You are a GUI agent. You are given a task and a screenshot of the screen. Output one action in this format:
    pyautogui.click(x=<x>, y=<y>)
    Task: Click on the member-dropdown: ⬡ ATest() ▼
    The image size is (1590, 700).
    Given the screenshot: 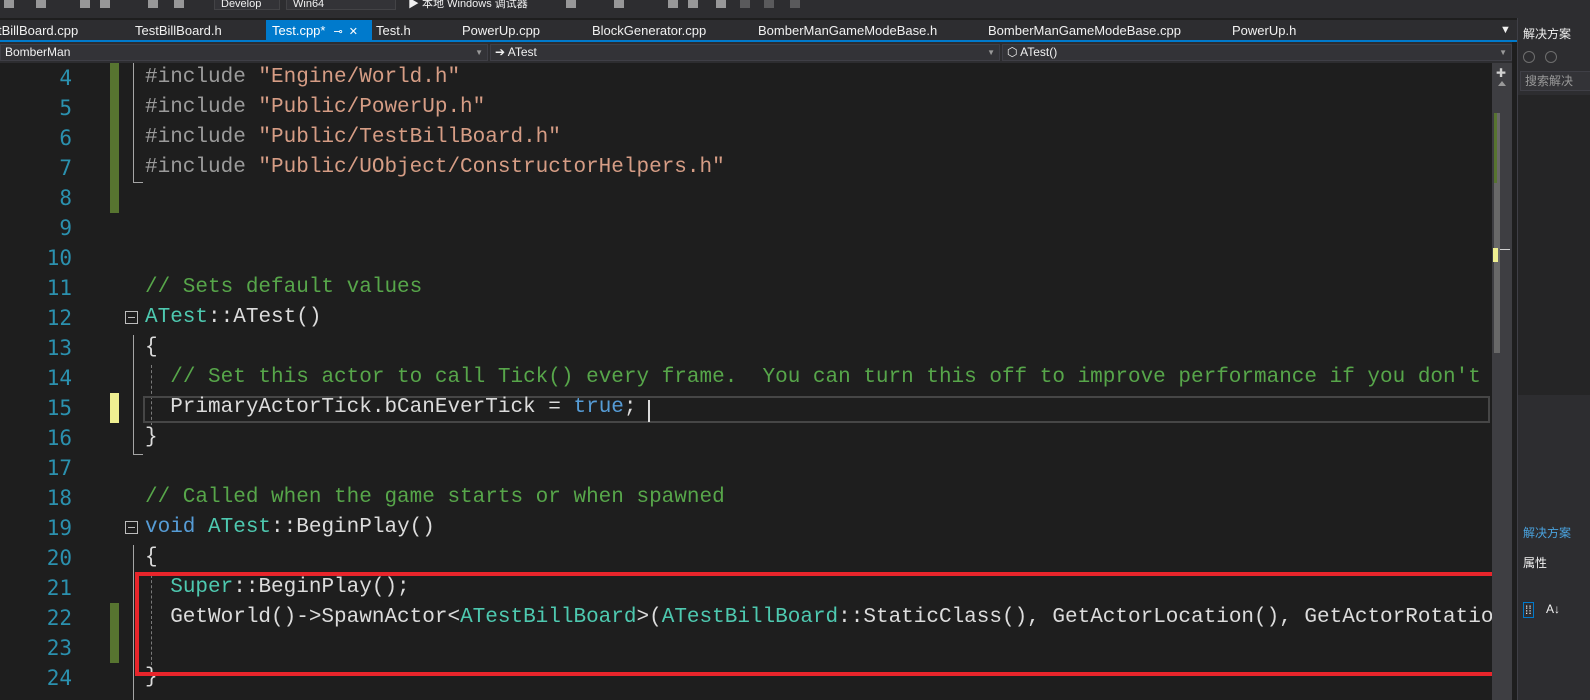 What is the action you would take?
    pyautogui.click(x=1257, y=52)
    